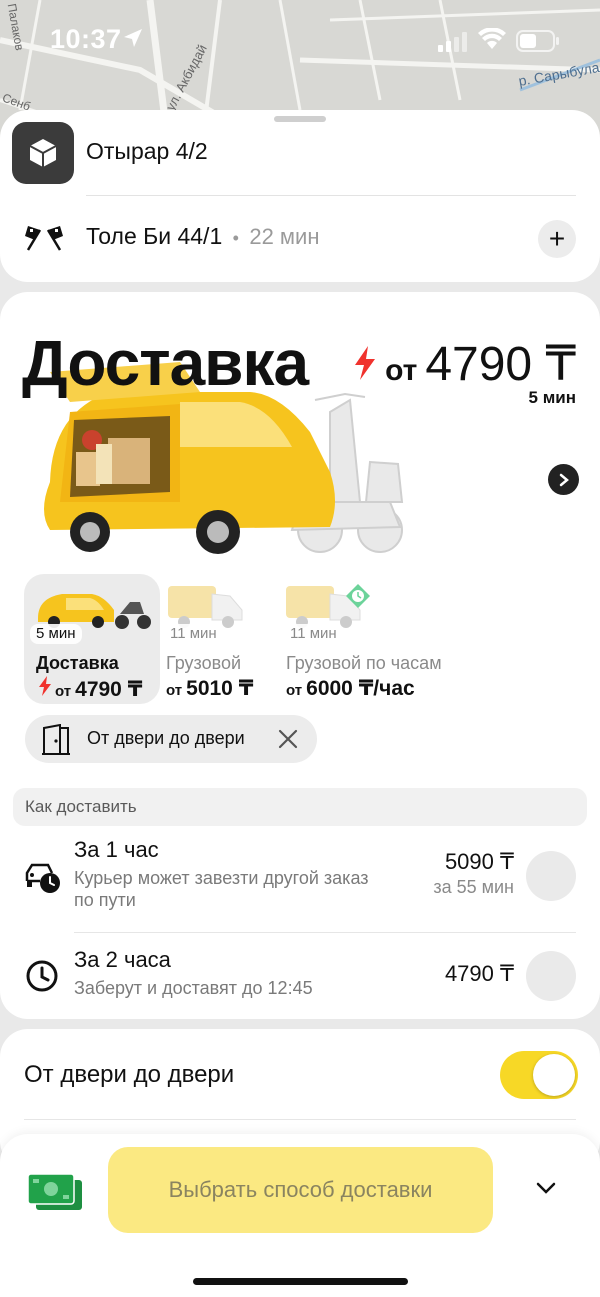 The height and width of the screenshot is (1297, 600). What do you see at coordinates (44, 238) in the screenshot?
I see `finish-flags-icon` at bounding box center [44, 238].